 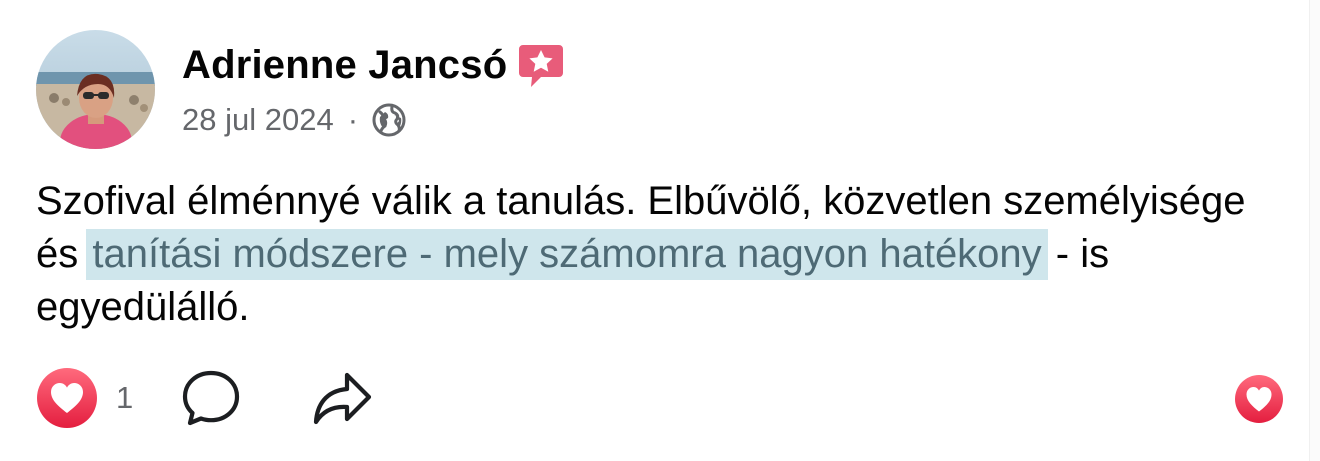 I want to click on star-badge-icon, so click(x=541, y=66).